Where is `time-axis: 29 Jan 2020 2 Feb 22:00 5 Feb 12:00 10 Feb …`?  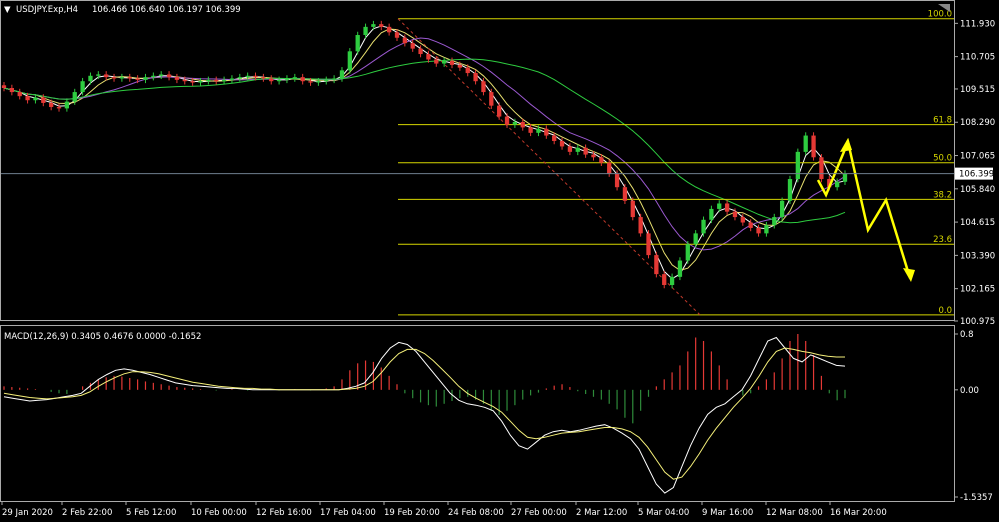 time-axis: 29 Jan 2020 2 Feb 22:00 5 Feb 12:00 10 Feb … is located at coordinates (444, 509).